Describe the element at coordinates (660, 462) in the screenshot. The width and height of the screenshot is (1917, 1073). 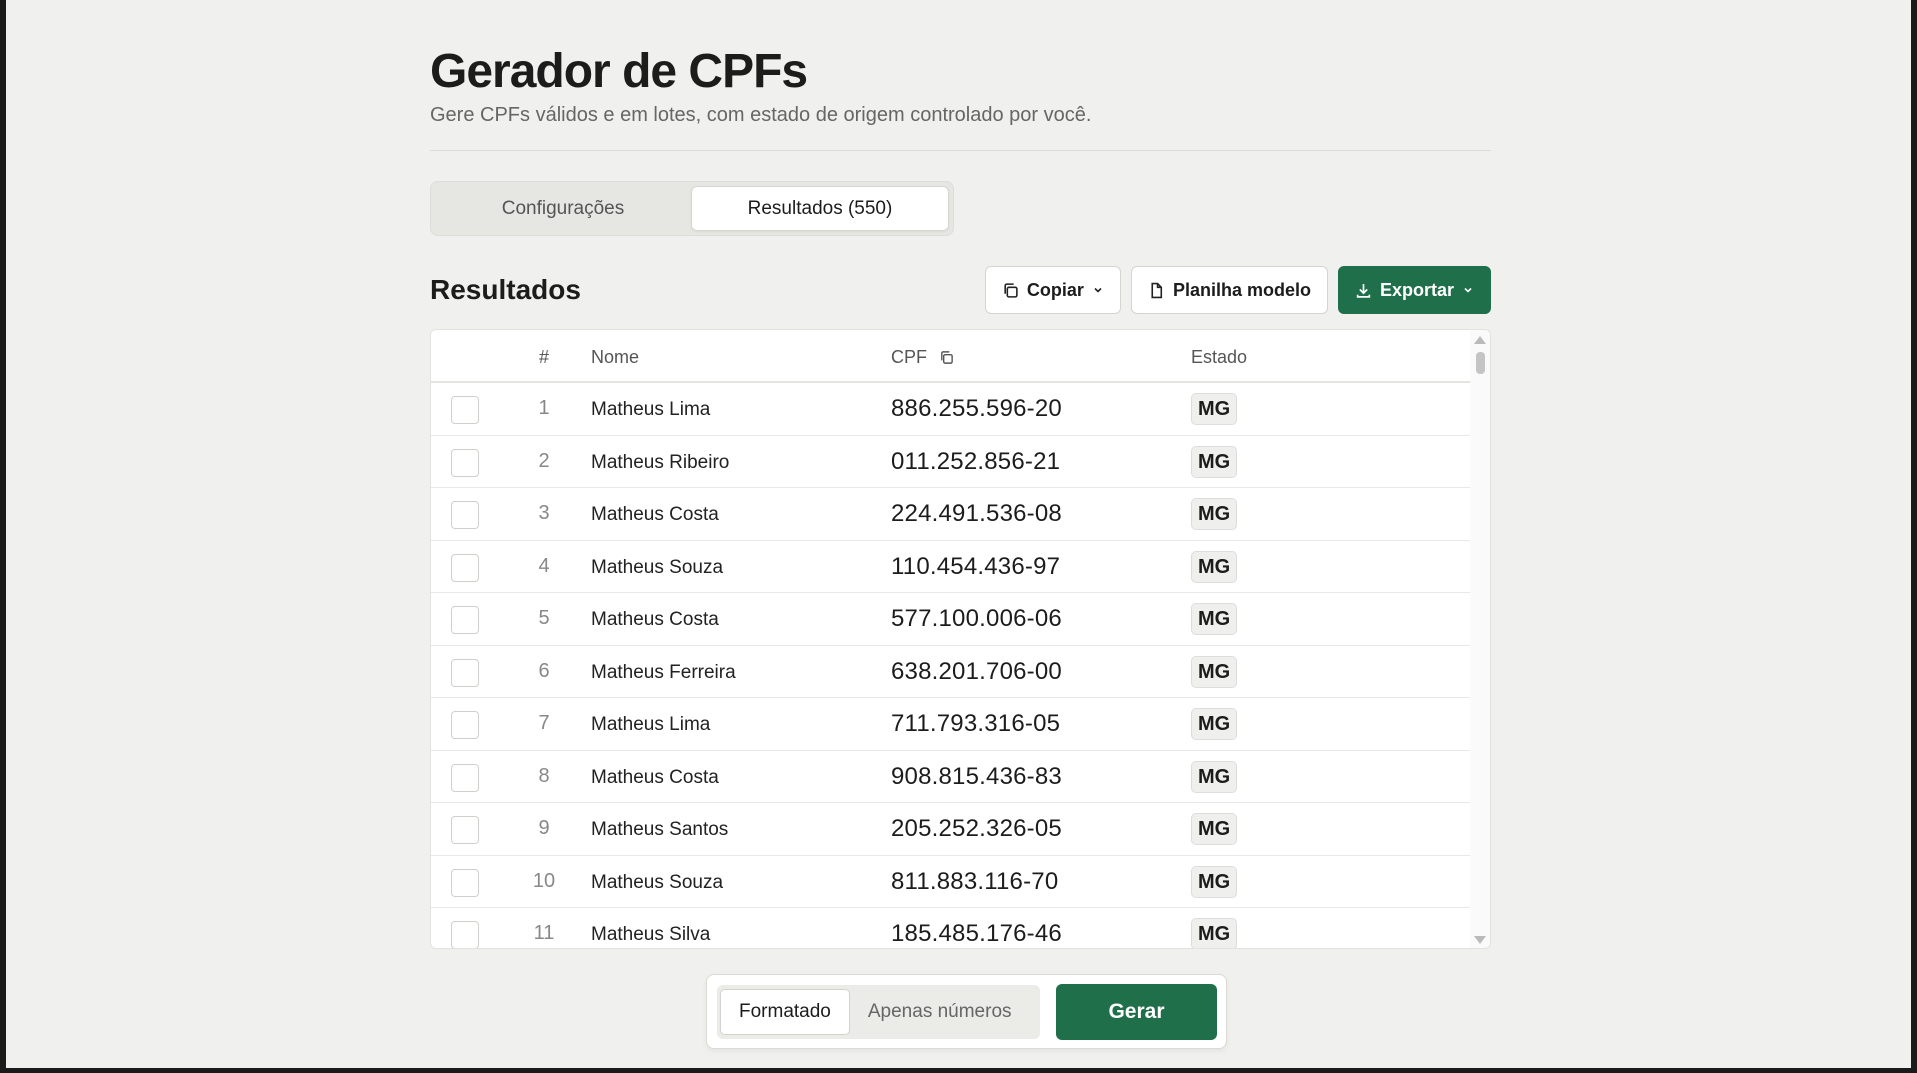
I see `row-name: Matheus Ribeiro` at that location.